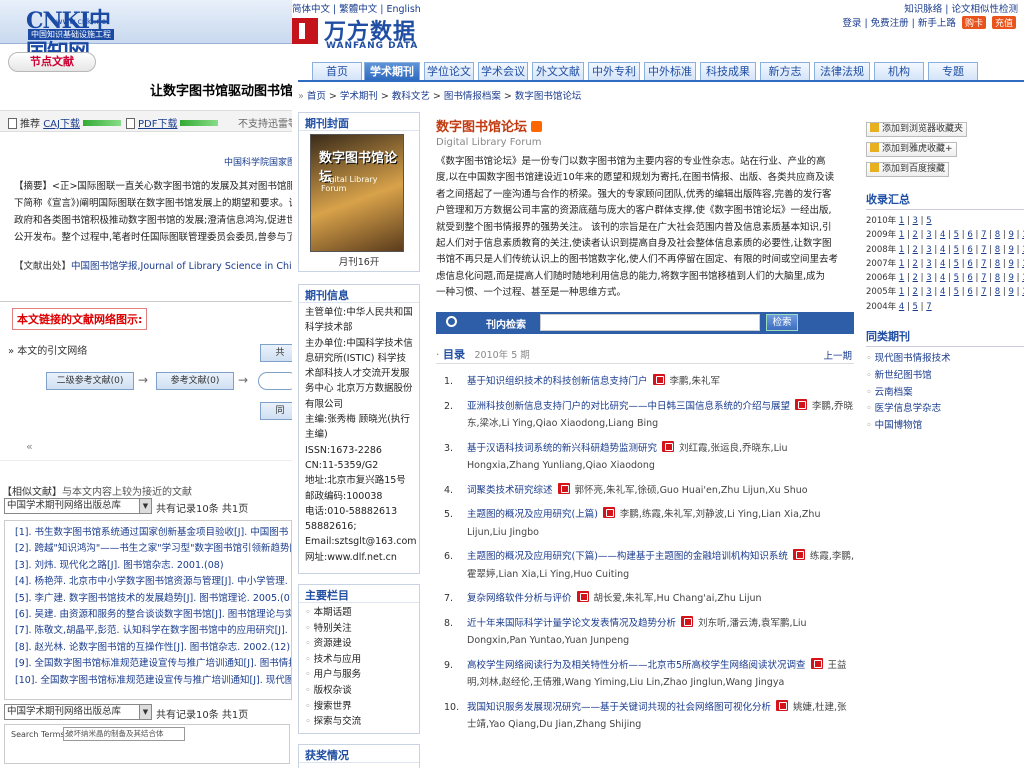 This screenshot has width=1024, height=768. Describe the element at coordinates (899, 71) in the screenshot. I see `nav-tab: 机构` at that location.